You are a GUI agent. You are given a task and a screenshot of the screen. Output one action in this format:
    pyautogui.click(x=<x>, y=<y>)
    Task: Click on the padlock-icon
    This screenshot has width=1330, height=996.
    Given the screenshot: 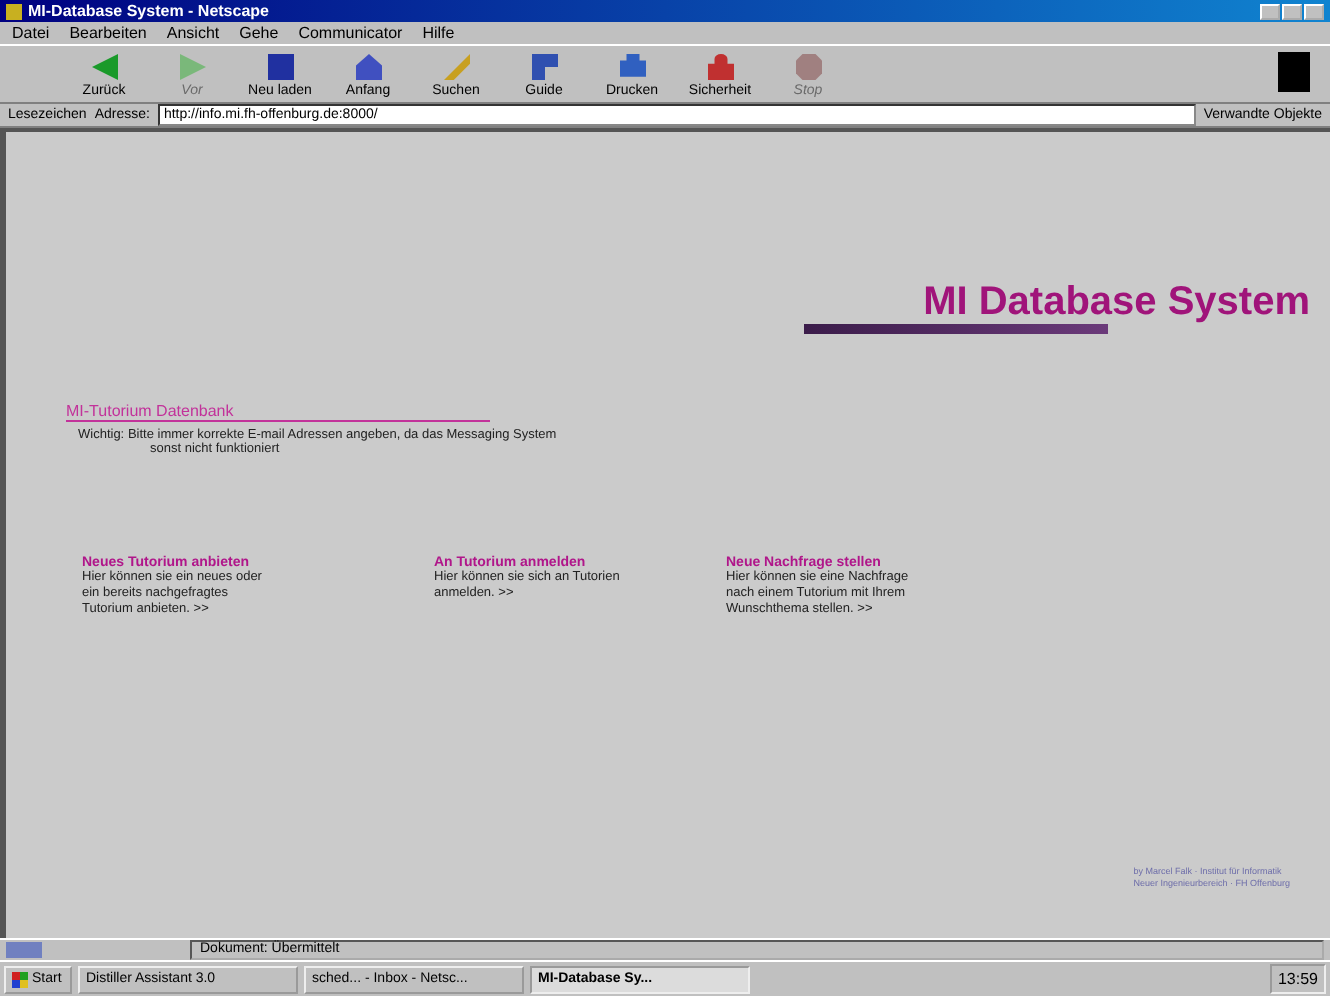 What is the action you would take?
    pyautogui.click(x=720, y=67)
    